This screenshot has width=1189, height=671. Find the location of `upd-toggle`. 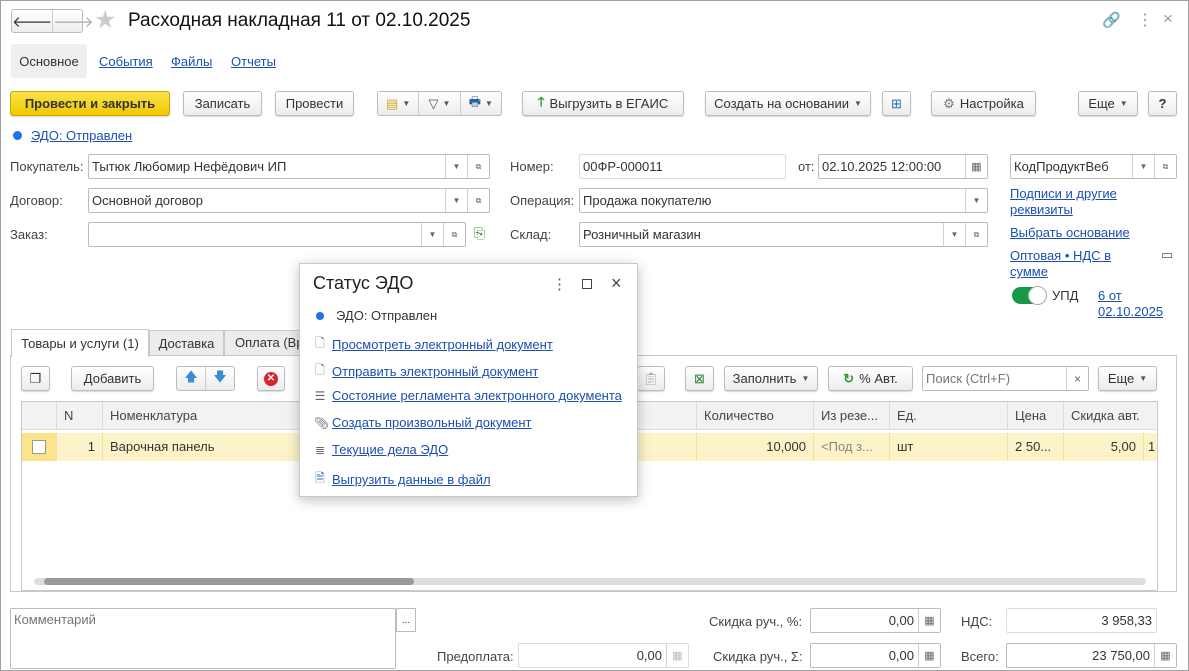

upd-toggle is located at coordinates (1029, 295).